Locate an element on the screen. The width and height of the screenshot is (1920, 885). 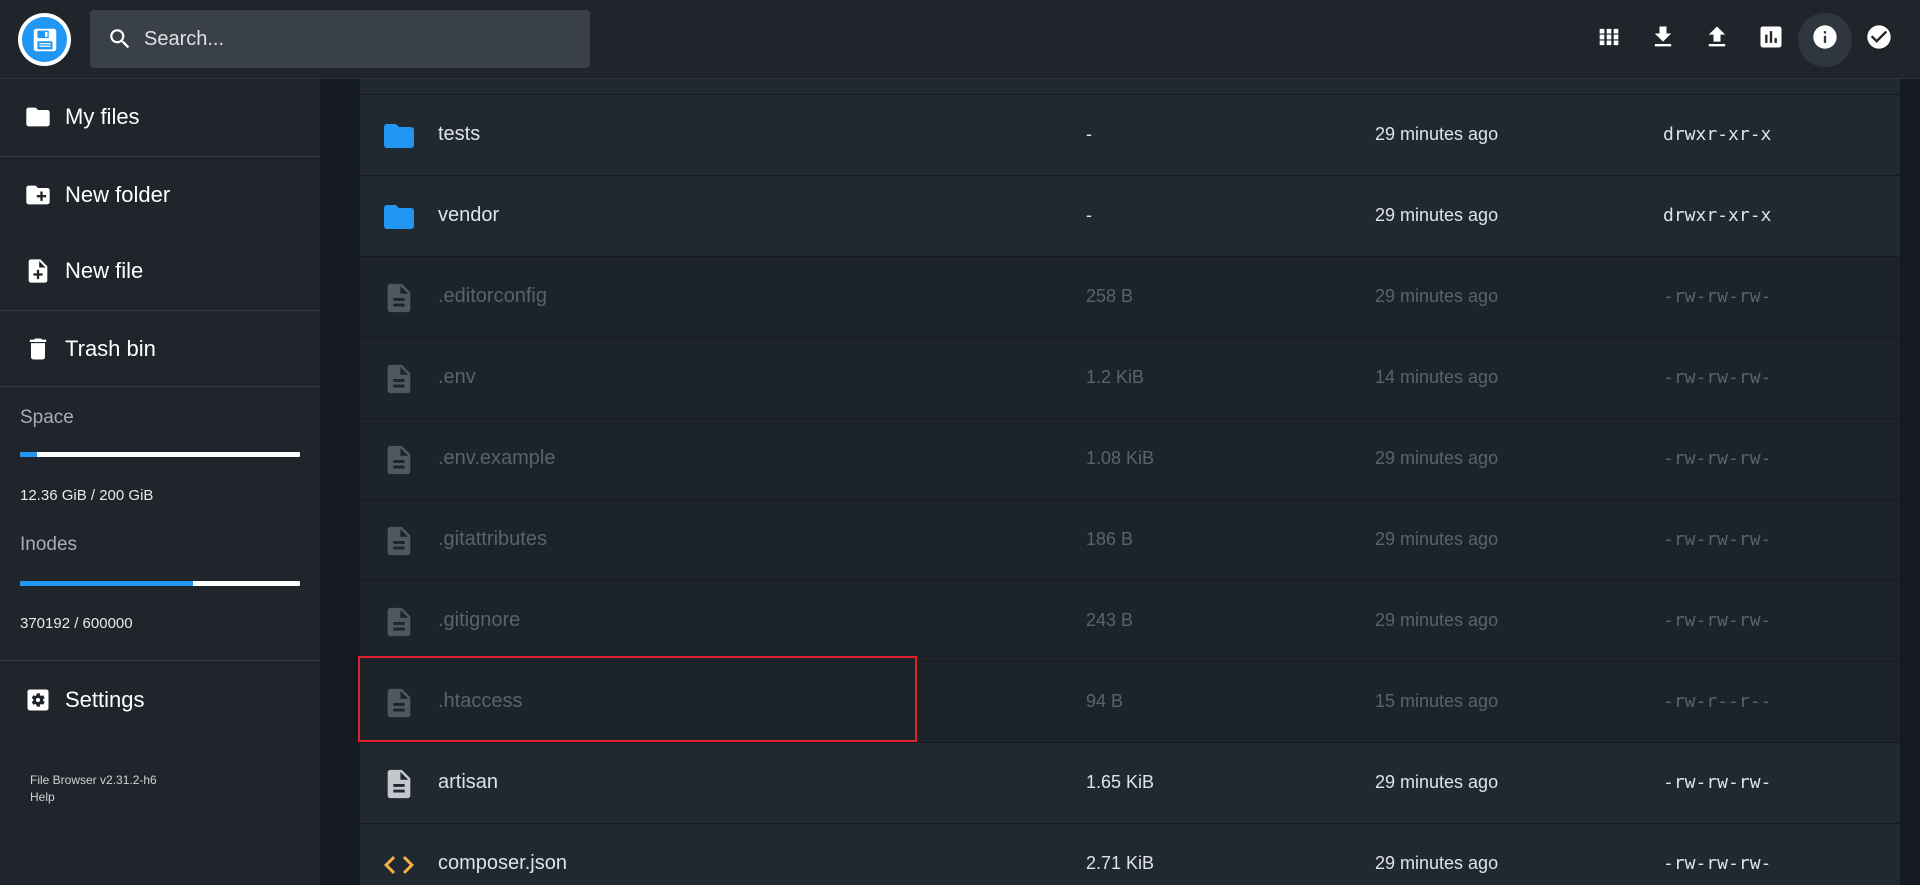
file-name: .env.example is located at coordinates (497, 458).